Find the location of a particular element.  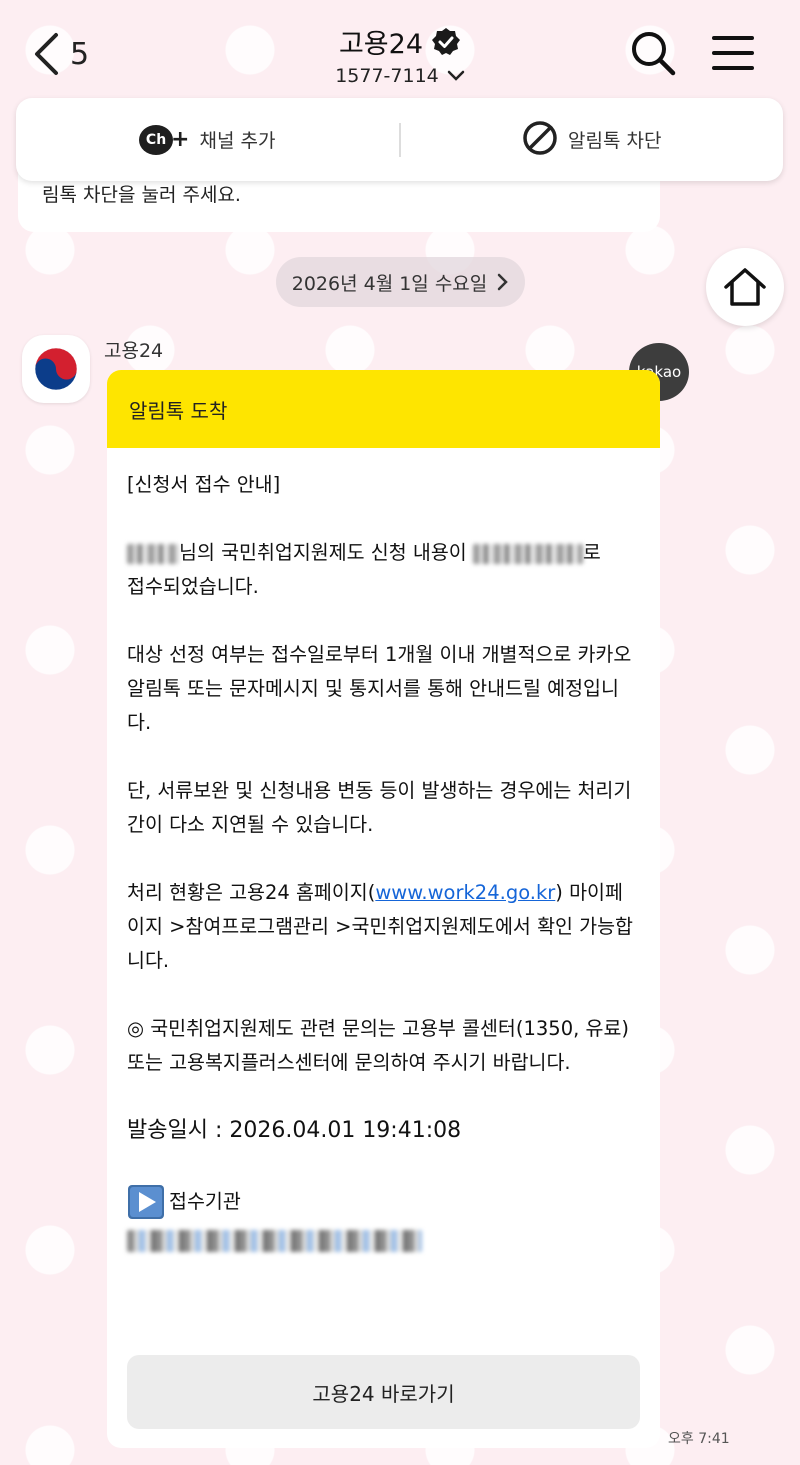

redacted-content is located at coordinates (527, 553).